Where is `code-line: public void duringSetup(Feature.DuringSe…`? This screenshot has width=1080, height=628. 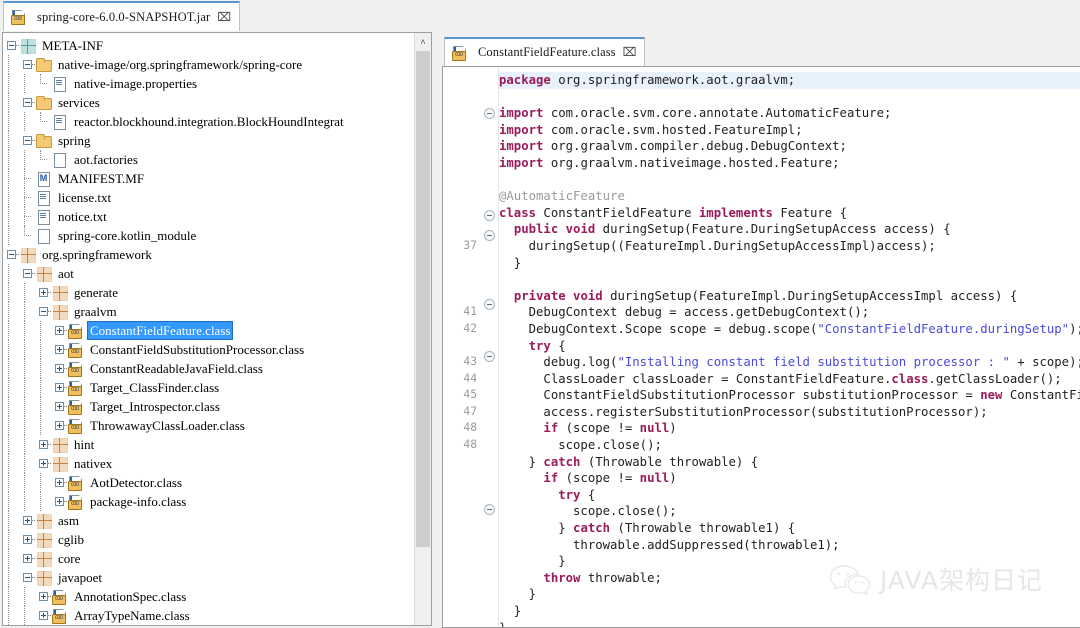 code-line: public void duringSetup(Feature.DuringSe… is located at coordinates (789, 229).